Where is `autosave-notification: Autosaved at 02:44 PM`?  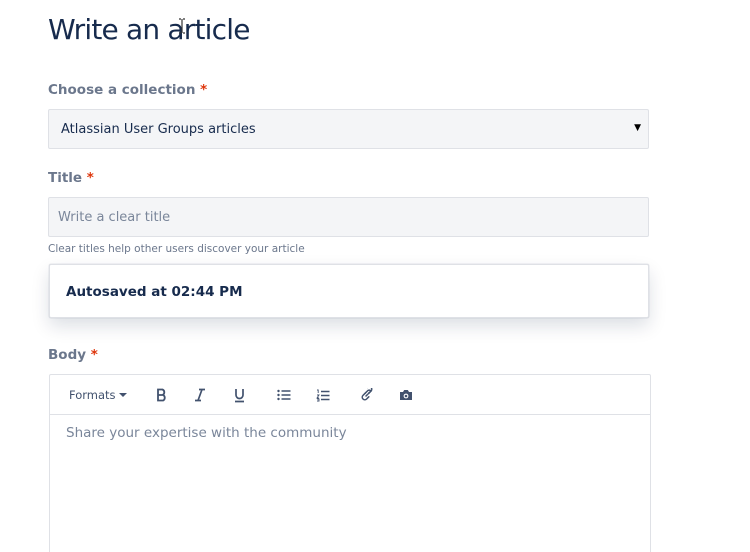 autosave-notification: Autosaved at 02:44 PM is located at coordinates (349, 291).